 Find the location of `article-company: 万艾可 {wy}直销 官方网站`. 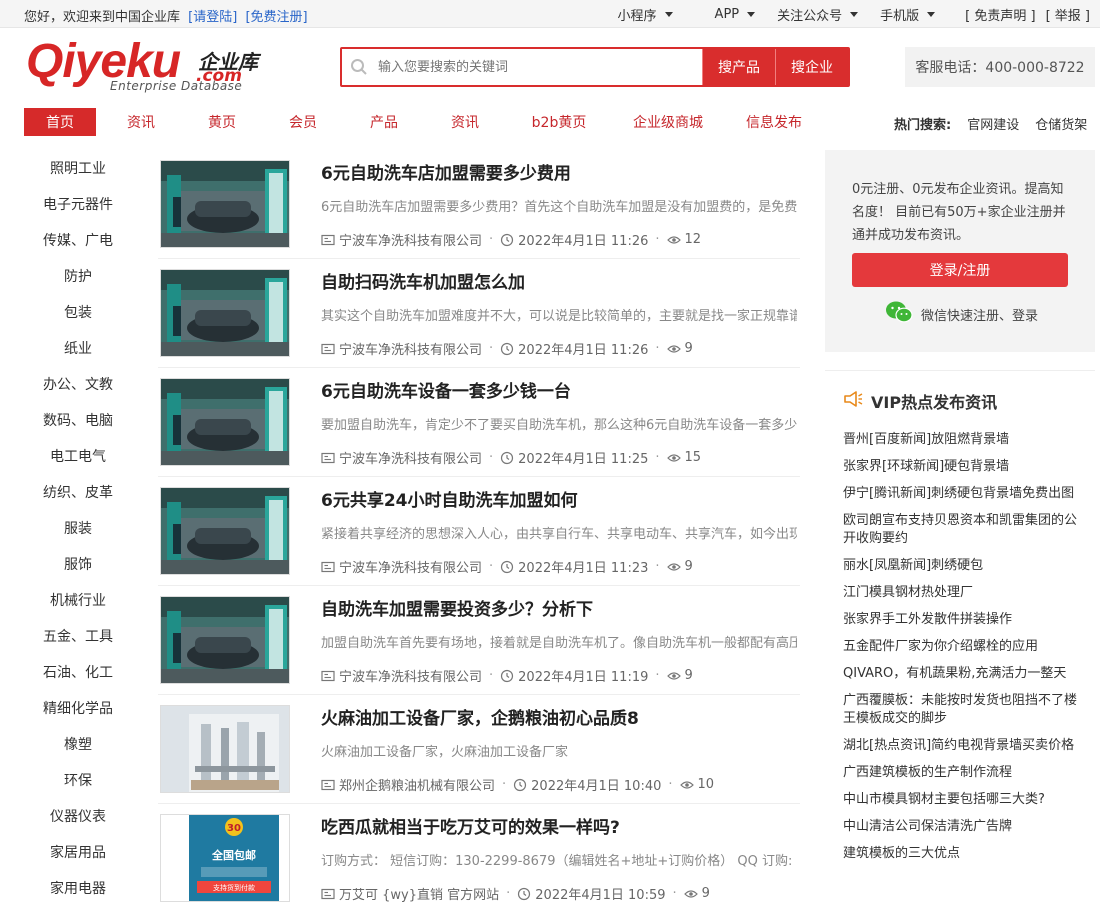

article-company: 万艾可 {wy}直销 官方网站 is located at coordinates (419, 893).